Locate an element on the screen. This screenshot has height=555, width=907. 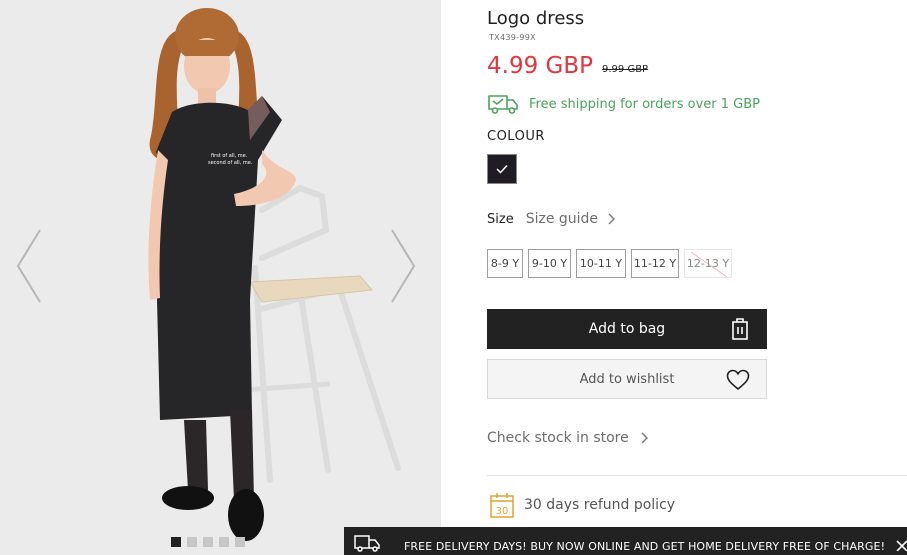
add-to-wishlist-label: Add to wishlist is located at coordinates (627, 379).